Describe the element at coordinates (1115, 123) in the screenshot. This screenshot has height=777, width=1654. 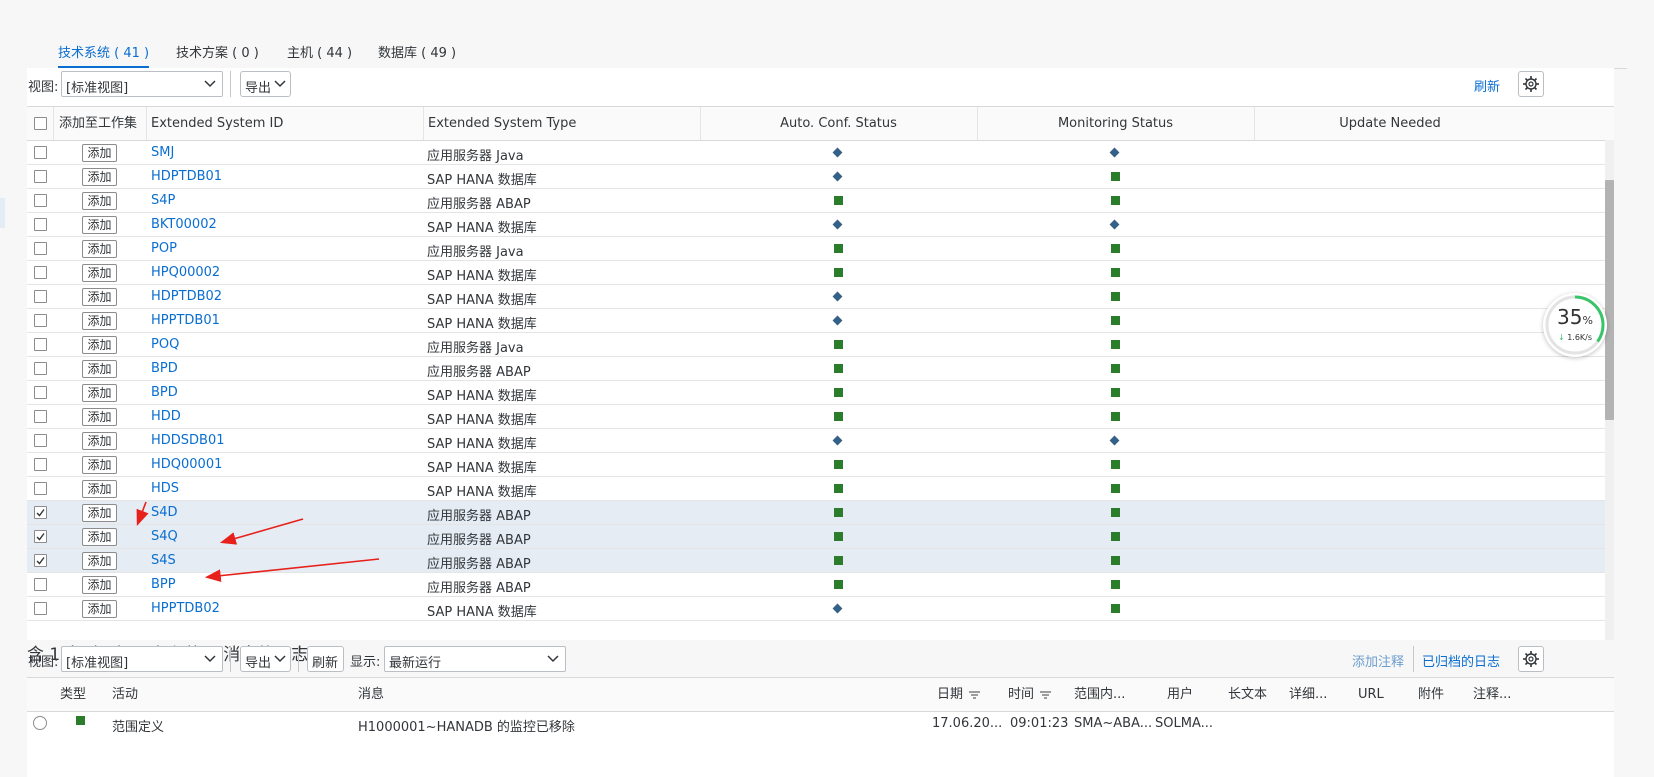
I see `header-monitoring-status: Monitoring Status` at that location.